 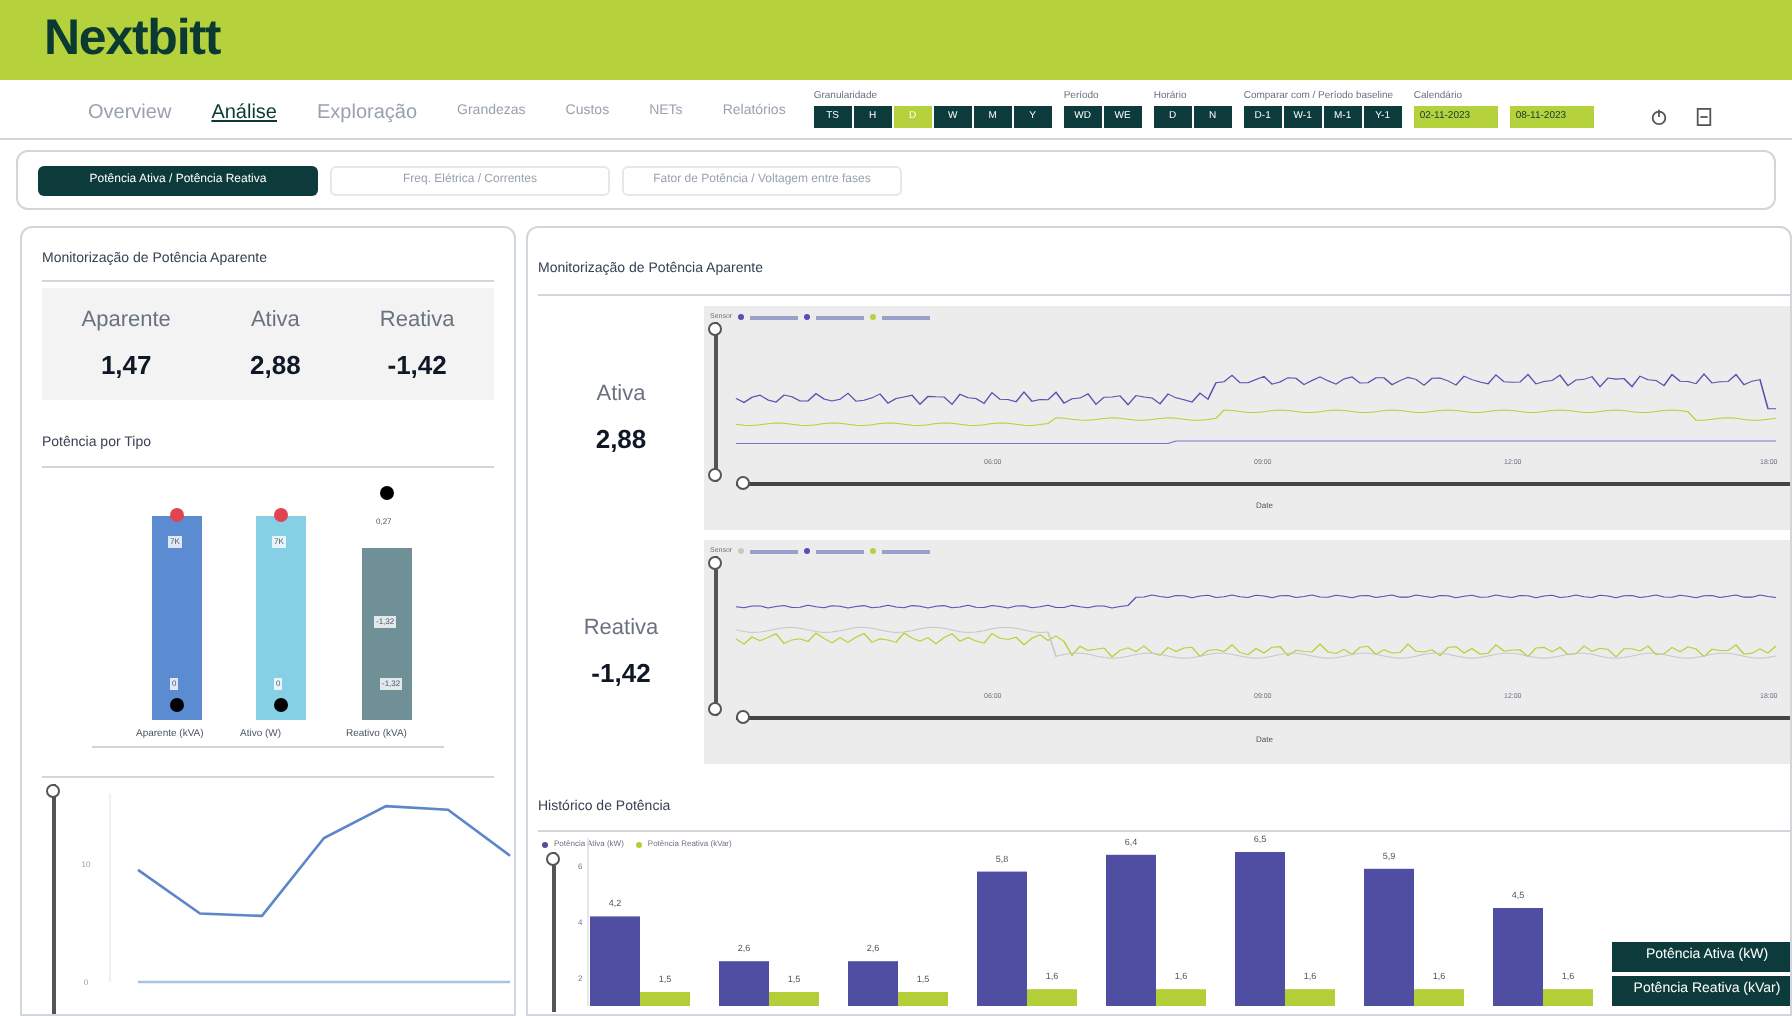 I want to click on metric-label: Aparente, so click(x=126, y=321).